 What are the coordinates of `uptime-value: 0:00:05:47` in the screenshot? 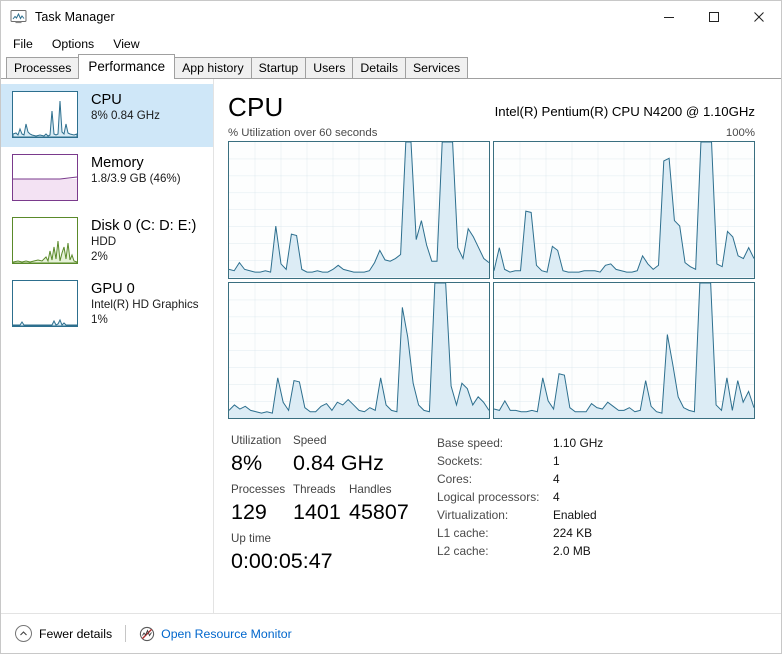 It's located at (282, 561).